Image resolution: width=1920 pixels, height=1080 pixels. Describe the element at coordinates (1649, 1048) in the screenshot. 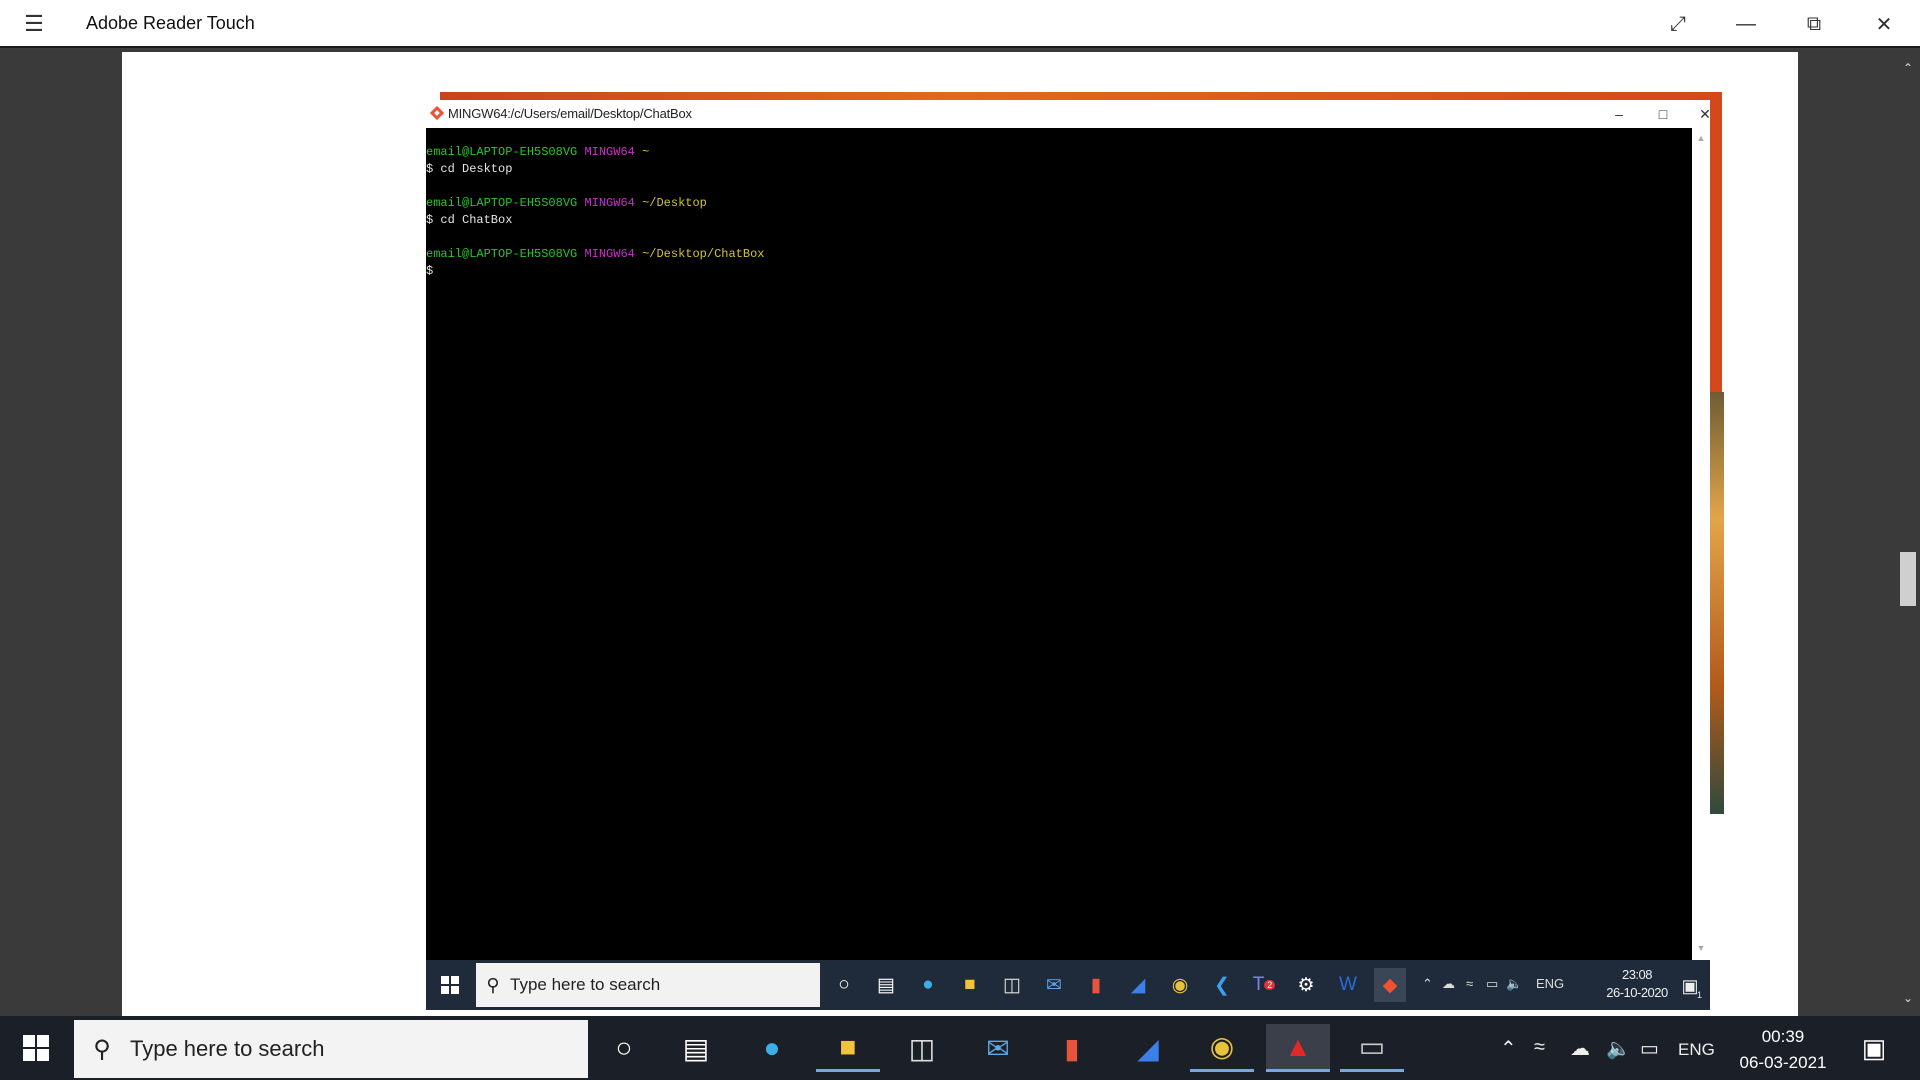

I see `battery-icon: ▭` at that location.